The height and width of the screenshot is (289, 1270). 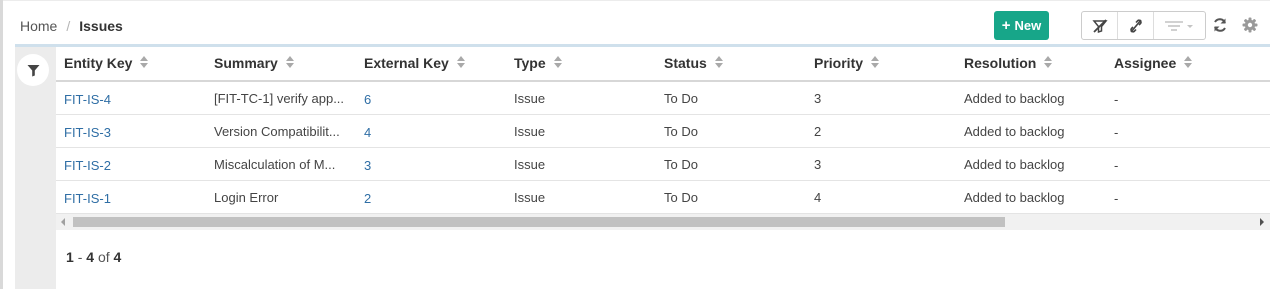 I want to click on external-key-link: 2, so click(x=367, y=198).